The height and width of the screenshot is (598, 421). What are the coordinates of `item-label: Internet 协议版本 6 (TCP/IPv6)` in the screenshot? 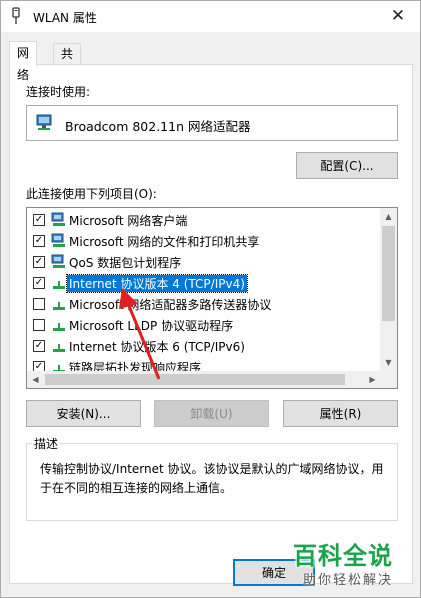 It's located at (157, 347).